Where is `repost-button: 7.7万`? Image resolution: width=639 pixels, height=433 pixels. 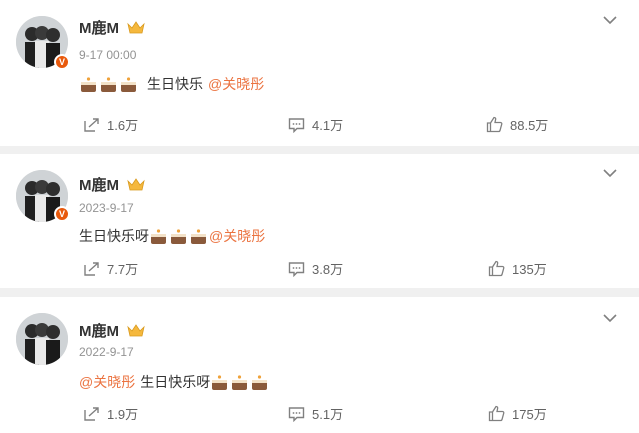 repost-button: 7.7万 is located at coordinates (110, 268).